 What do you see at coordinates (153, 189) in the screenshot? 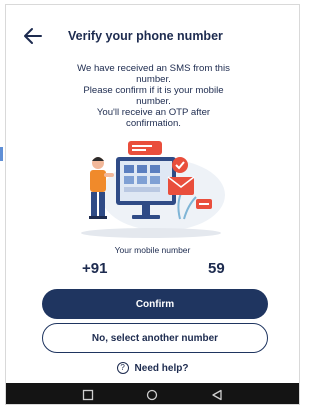
I see `verification-illustration` at bounding box center [153, 189].